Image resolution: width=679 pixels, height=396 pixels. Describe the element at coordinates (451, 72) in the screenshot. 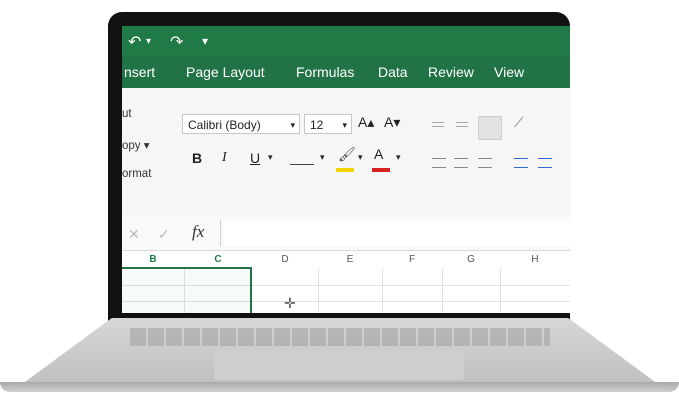

I see `tab-review: Review` at that location.